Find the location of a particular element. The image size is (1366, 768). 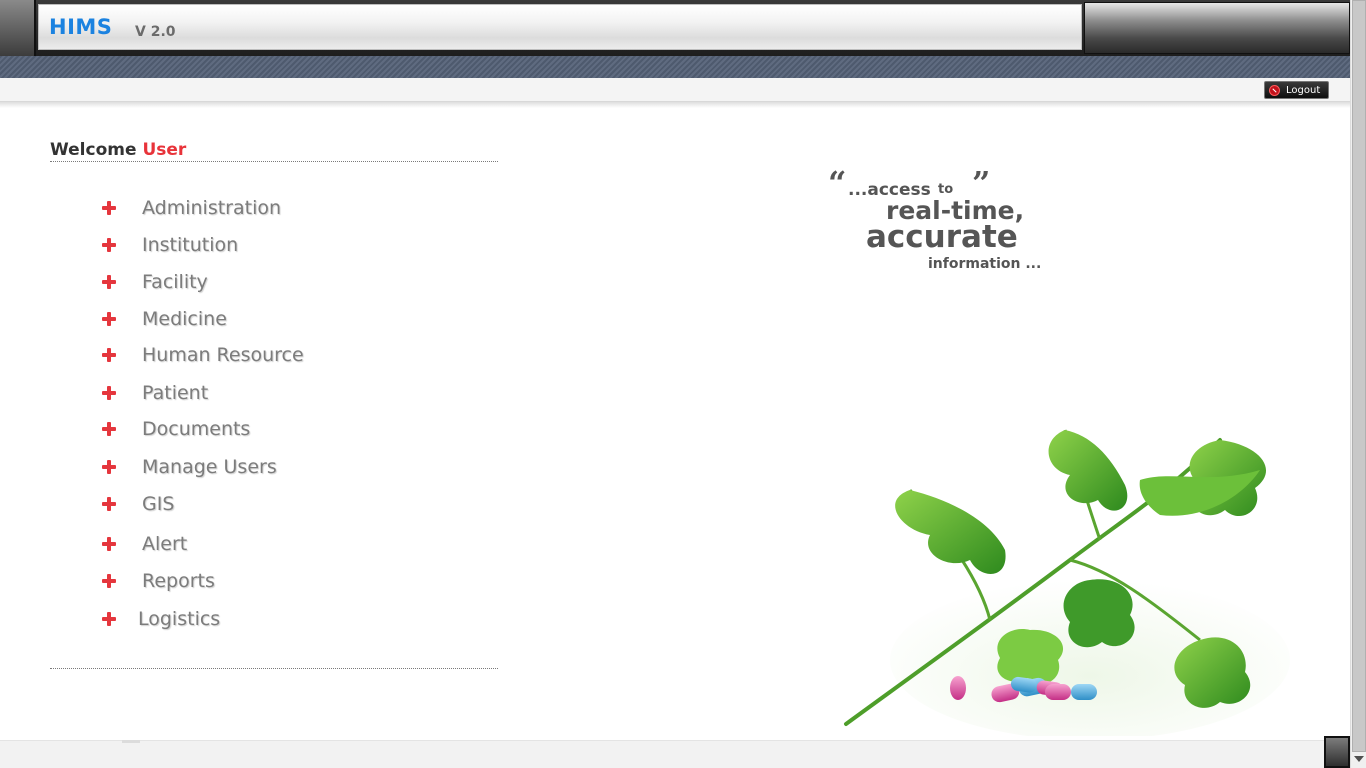

menu-item-institution: Institution is located at coordinates (170, 245).